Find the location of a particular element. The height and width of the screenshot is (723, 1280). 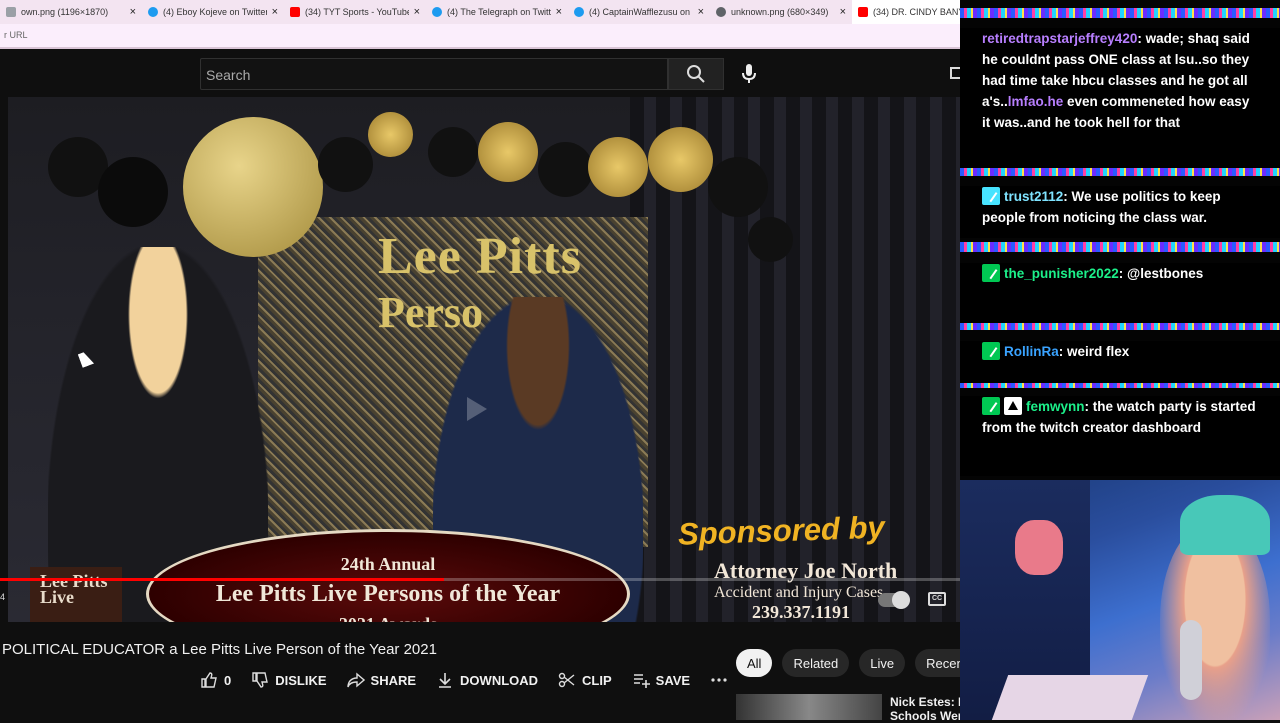

chat-username: retiredtrapstarjeffrey420 is located at coordinates (1059, 38).